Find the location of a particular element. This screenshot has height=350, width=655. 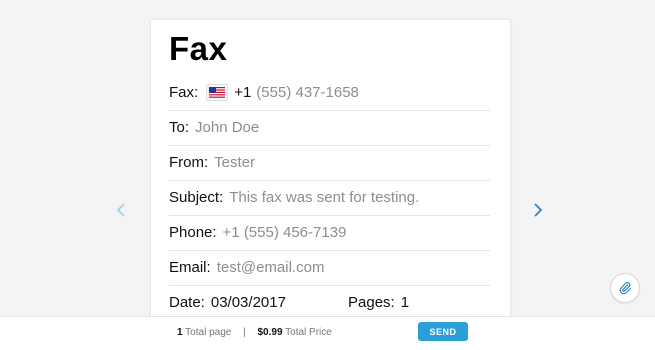

chevron-right-icon is located at coordinates (538, 210).